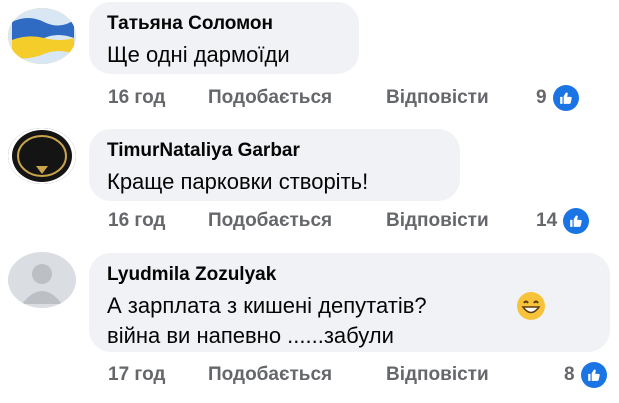 Image resolution: width=619 pixels, height=403 pixels. What do you see at coordinates (224, 38) in the screenshot?
I see `comment-bubble: Татьяна Соломон Ще одні дармоїди` at bounding box center [224, 38].